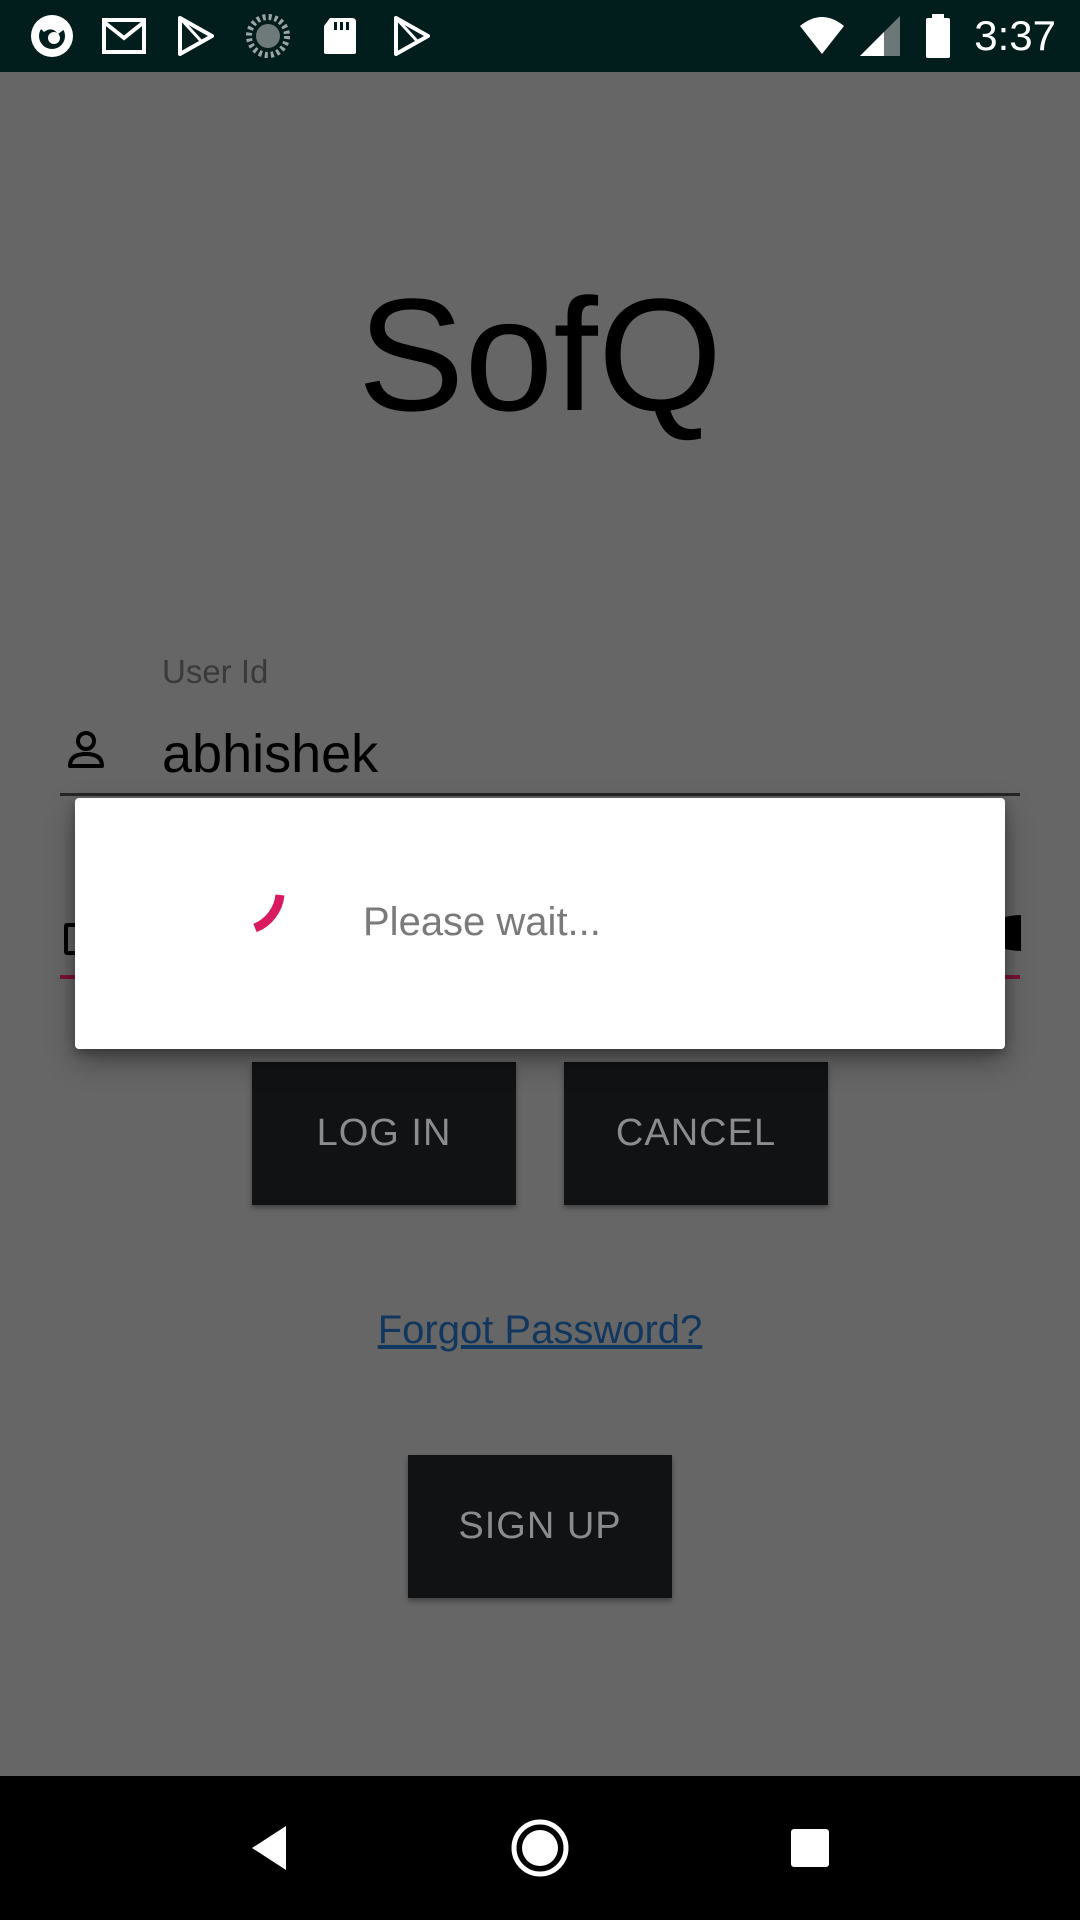  I want to click on signup-button: SIGN UP, so click(540, 1526).